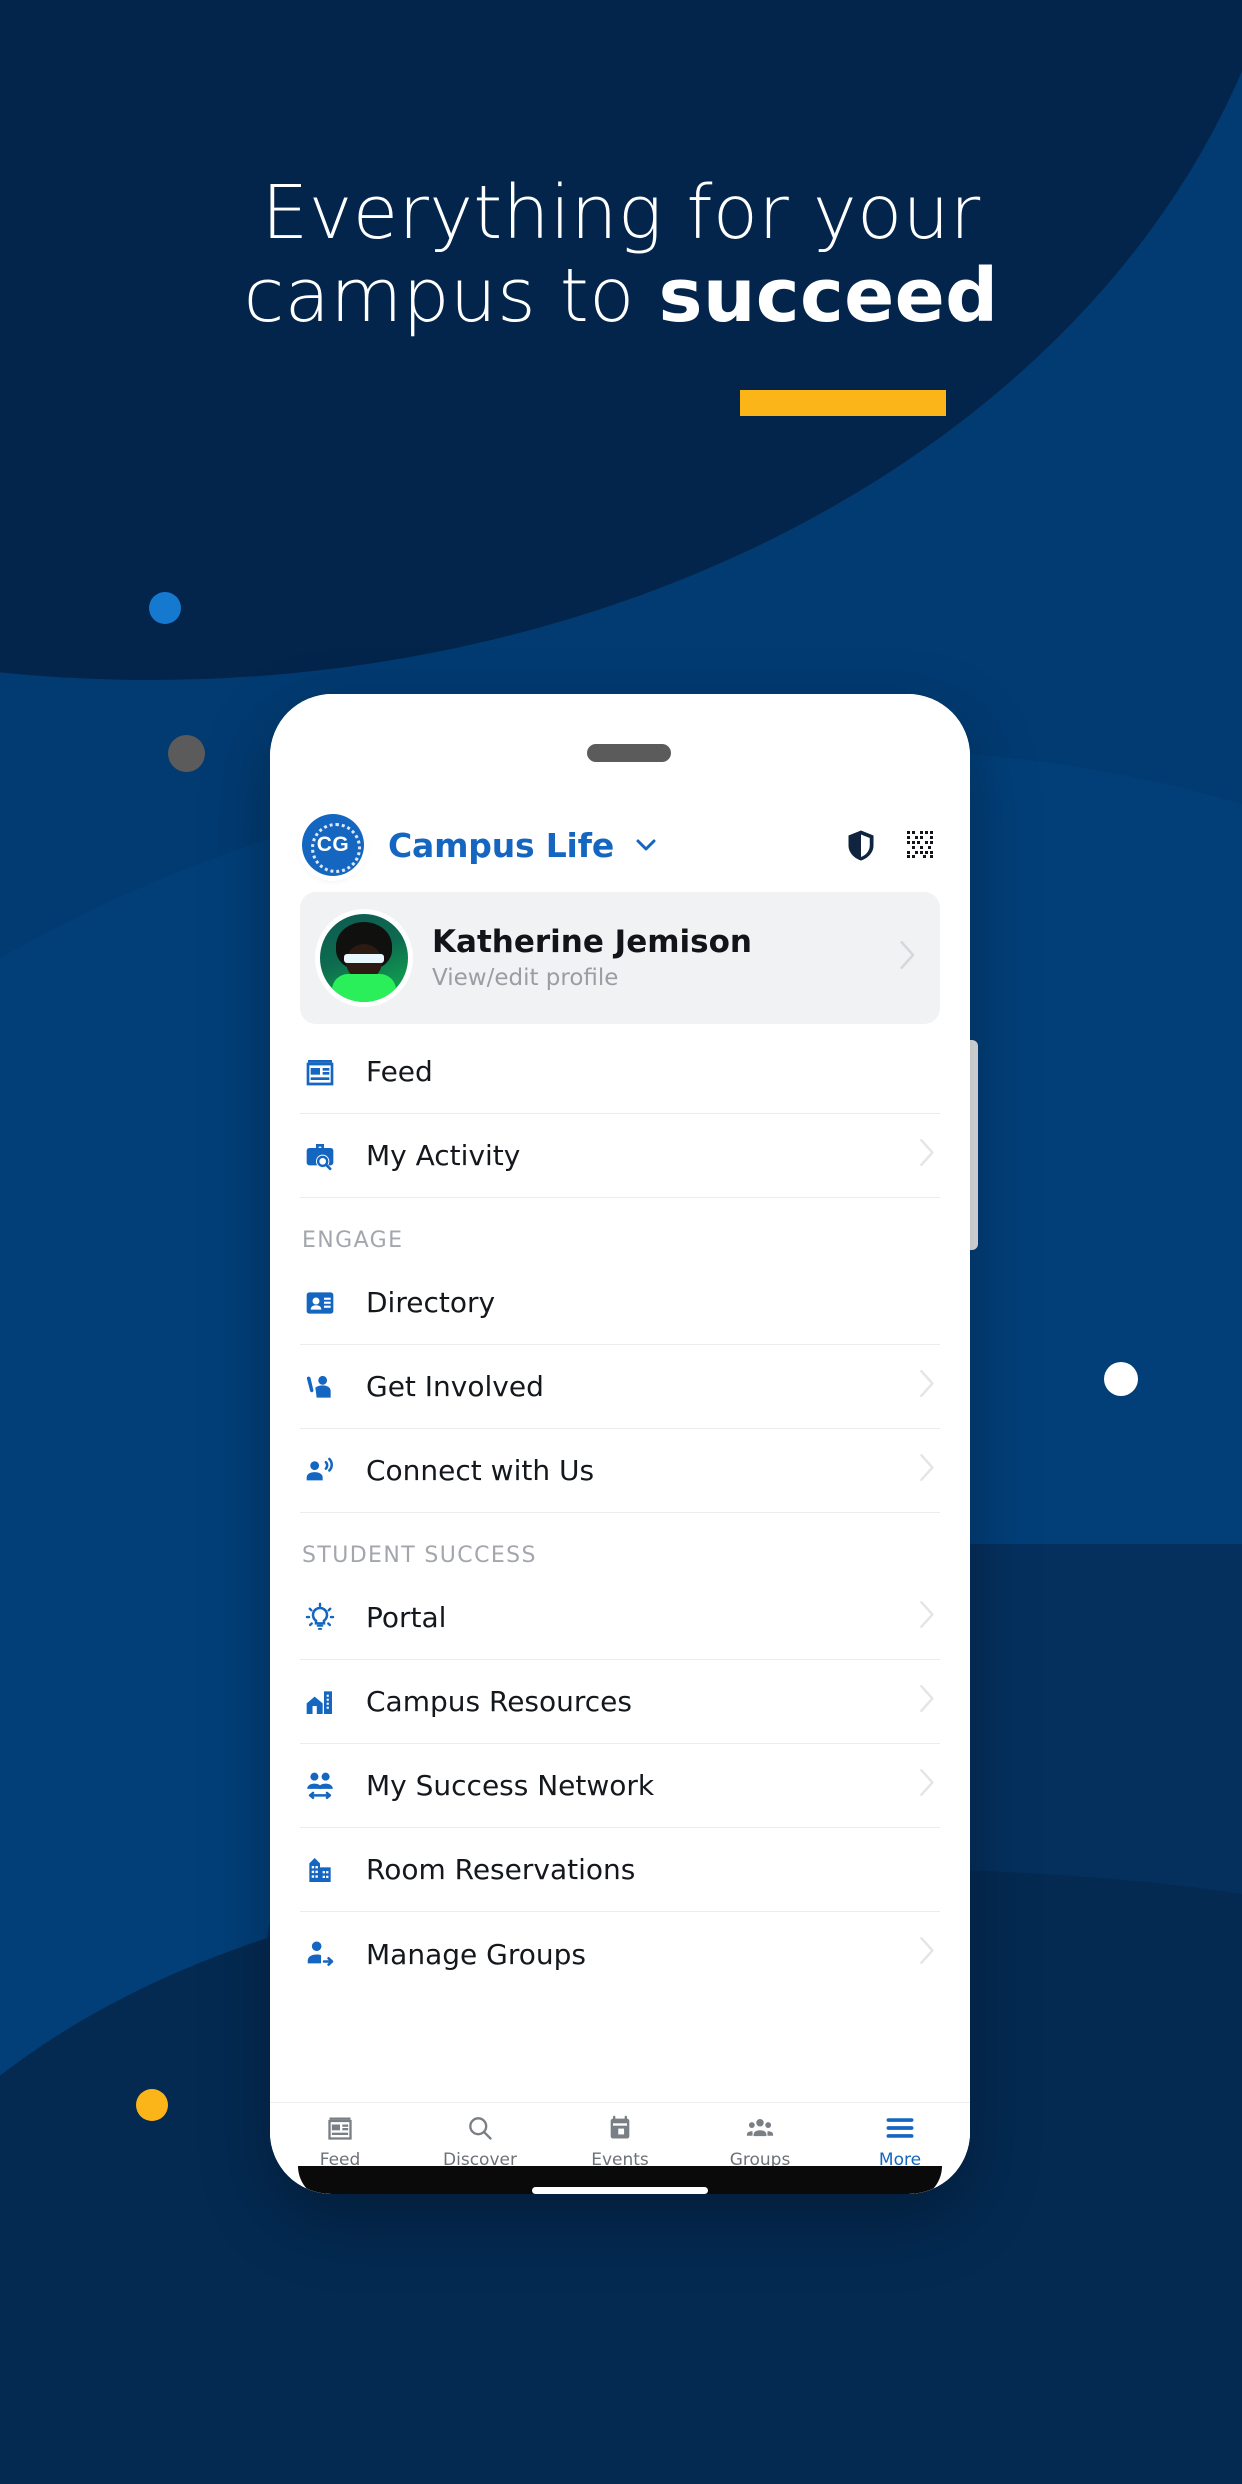  I want to click on avatar, so click(364, 958).